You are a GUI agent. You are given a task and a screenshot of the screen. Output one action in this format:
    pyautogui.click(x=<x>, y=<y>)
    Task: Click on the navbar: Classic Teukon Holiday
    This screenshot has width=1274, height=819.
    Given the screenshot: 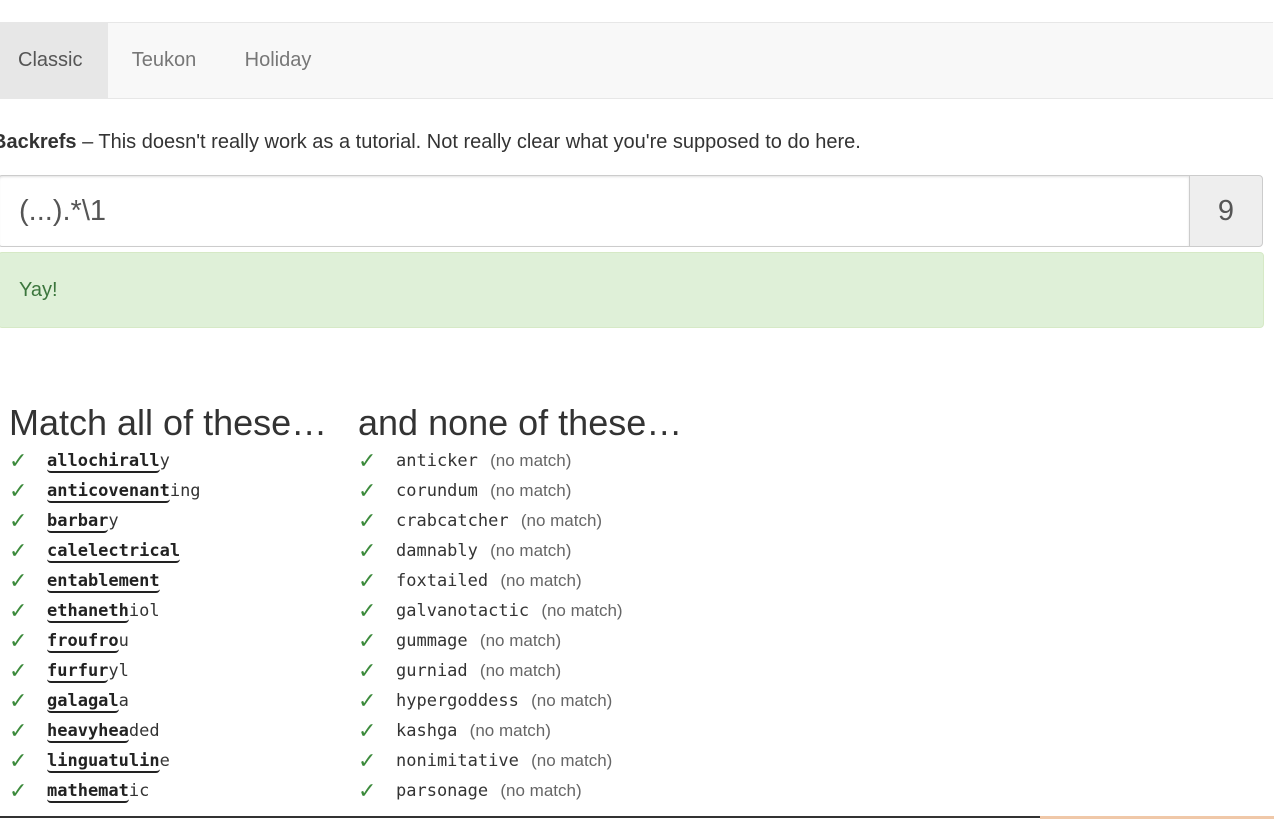 What is the action you would take?
    pyautogui.click(x=636, y=60)
    